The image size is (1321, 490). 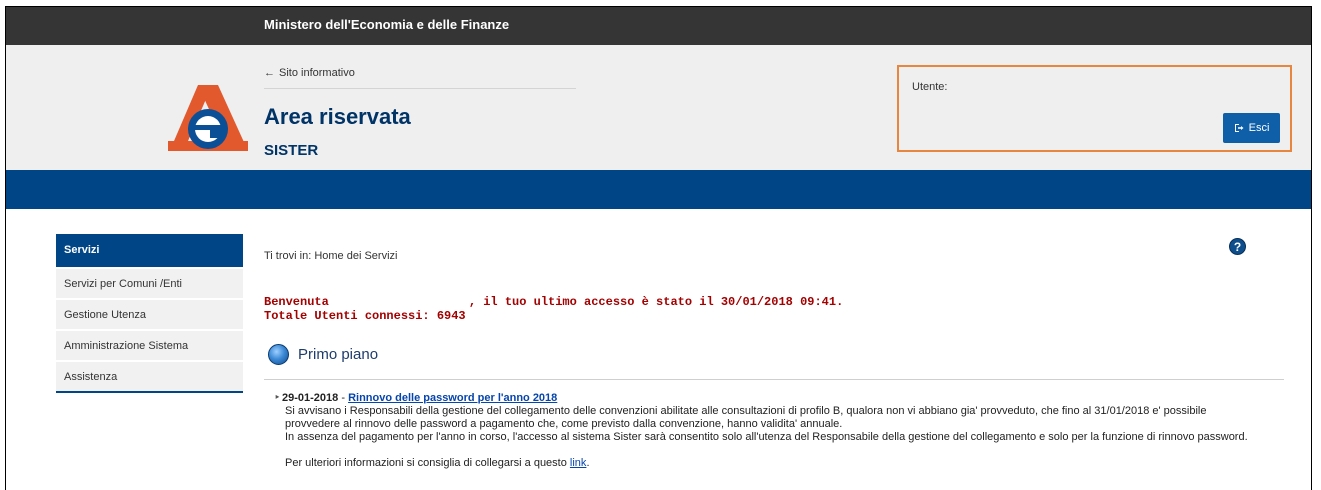 I want to click on news-title-link: Rinnovo delle password per l'anno 2018, so click(x=452, y=398).